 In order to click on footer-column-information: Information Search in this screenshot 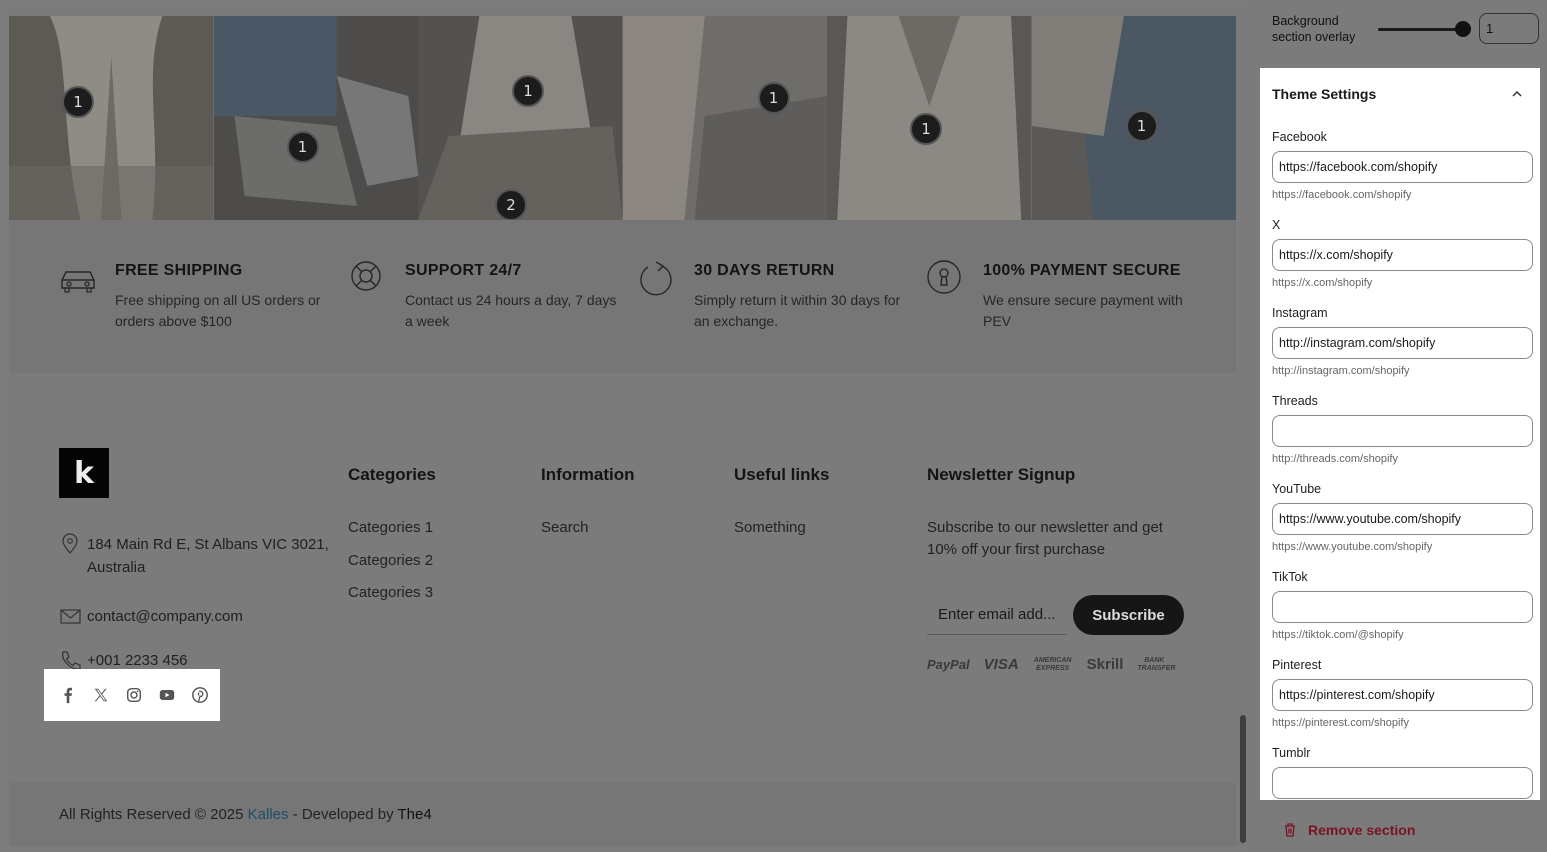, I will do `click(588, 508)`.